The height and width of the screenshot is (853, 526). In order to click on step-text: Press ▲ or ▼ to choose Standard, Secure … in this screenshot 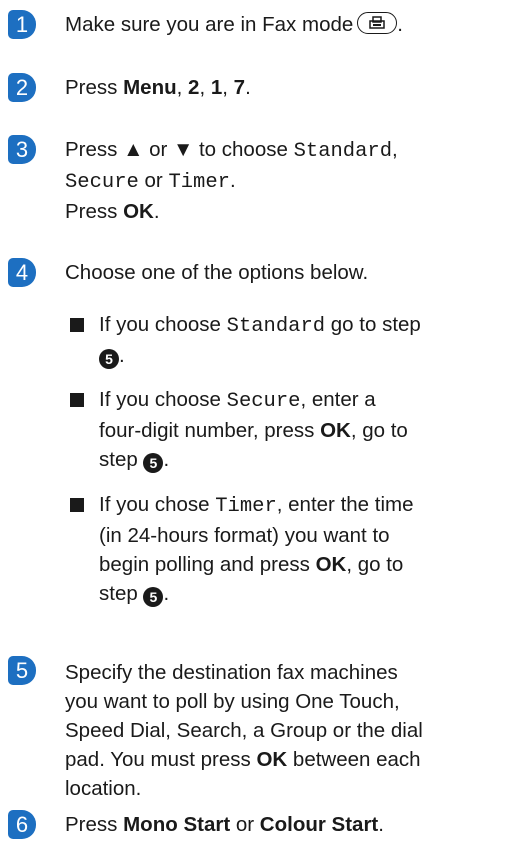, I will do `click(295, 180)`.